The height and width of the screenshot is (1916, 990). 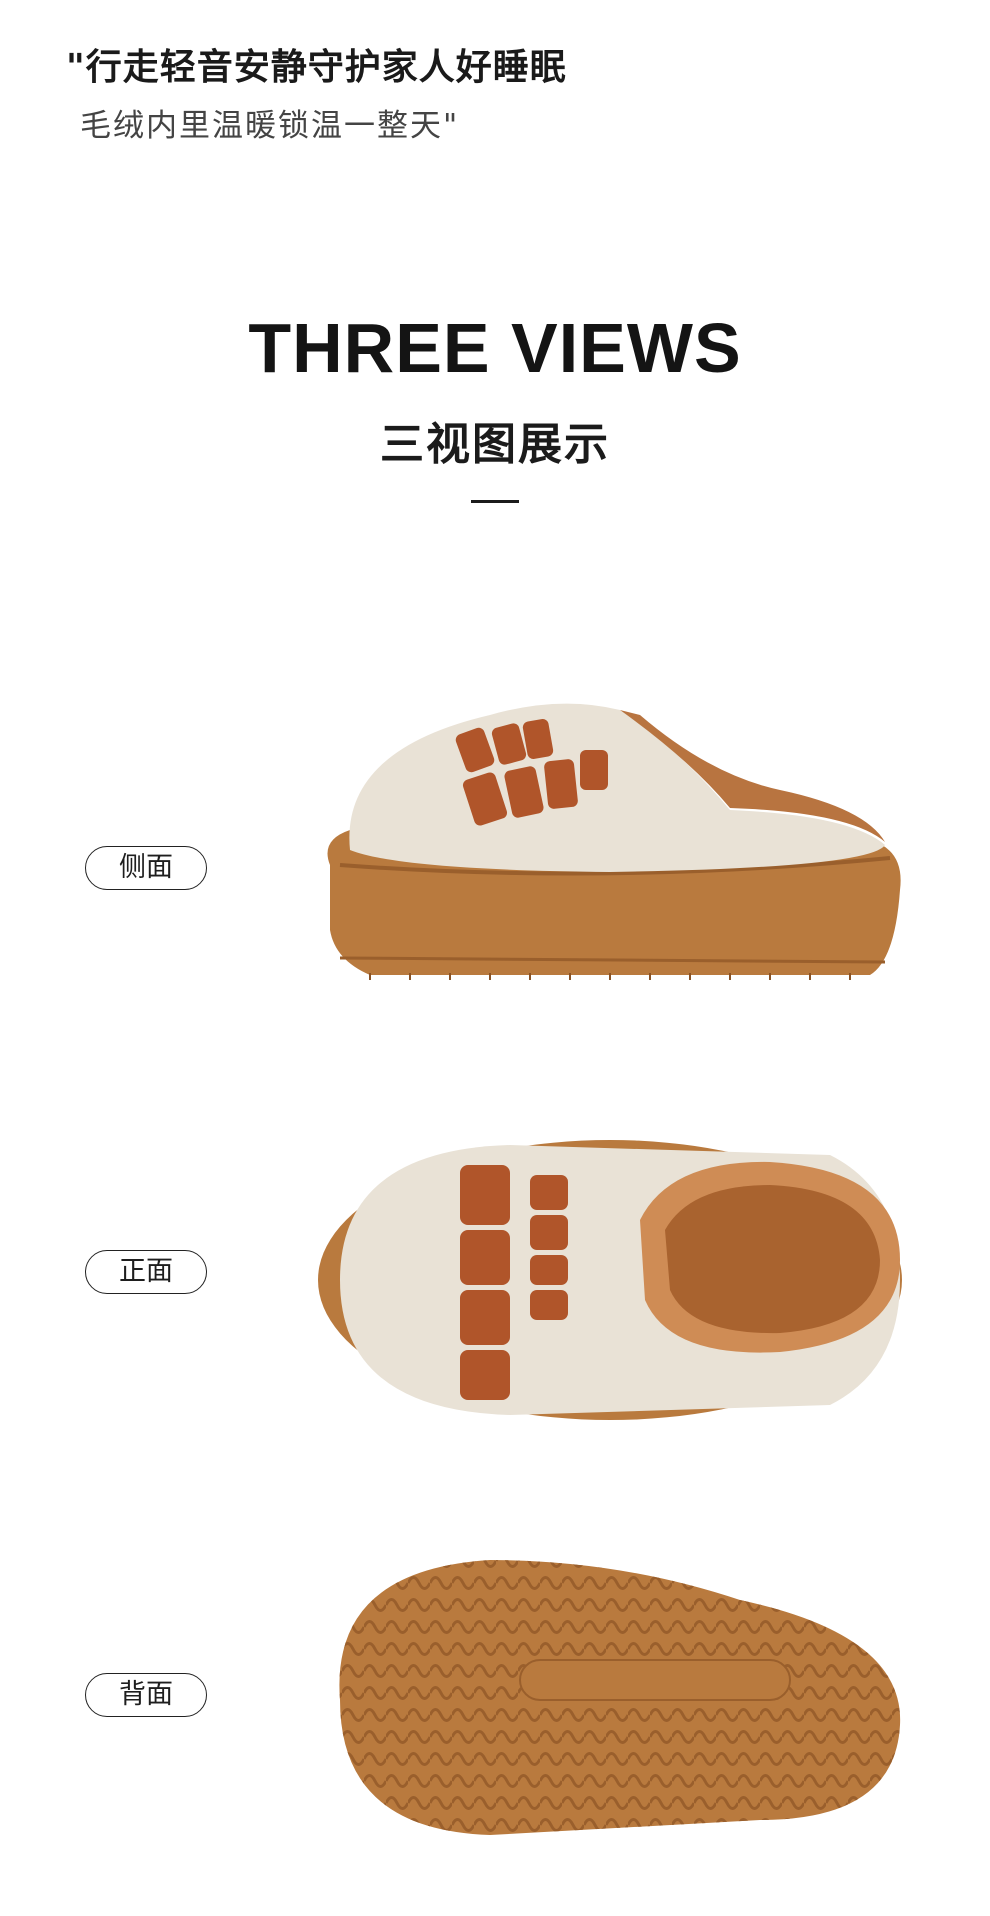 I want to click on slipper-sole-view, so click(x=620, y=1697).